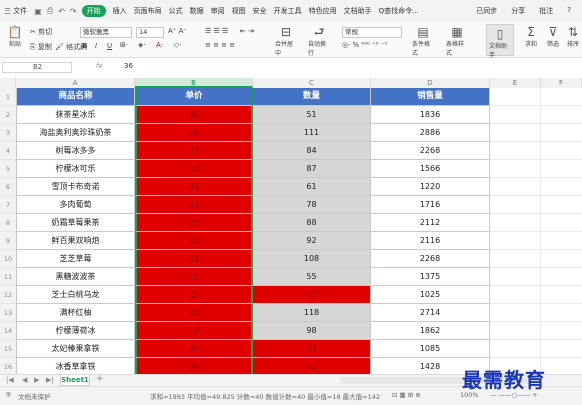  I want to click on column-header-a: A, so click(75, 83).